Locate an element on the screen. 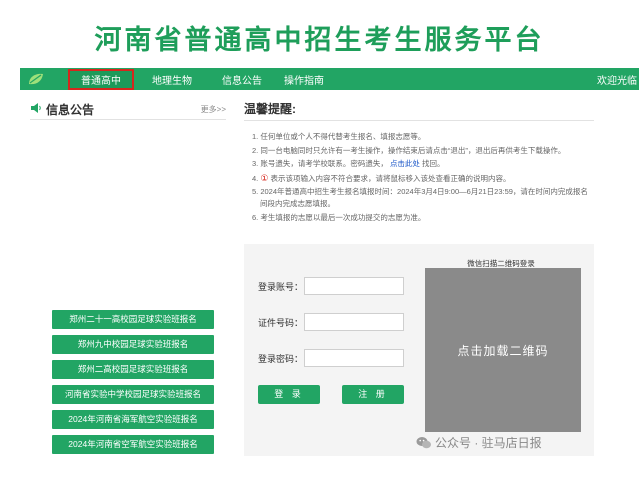 This screenshot has width=639, height=477. nav-tab-xinxi-gonggao: 信息公告 is located at coordinates (242, 79).